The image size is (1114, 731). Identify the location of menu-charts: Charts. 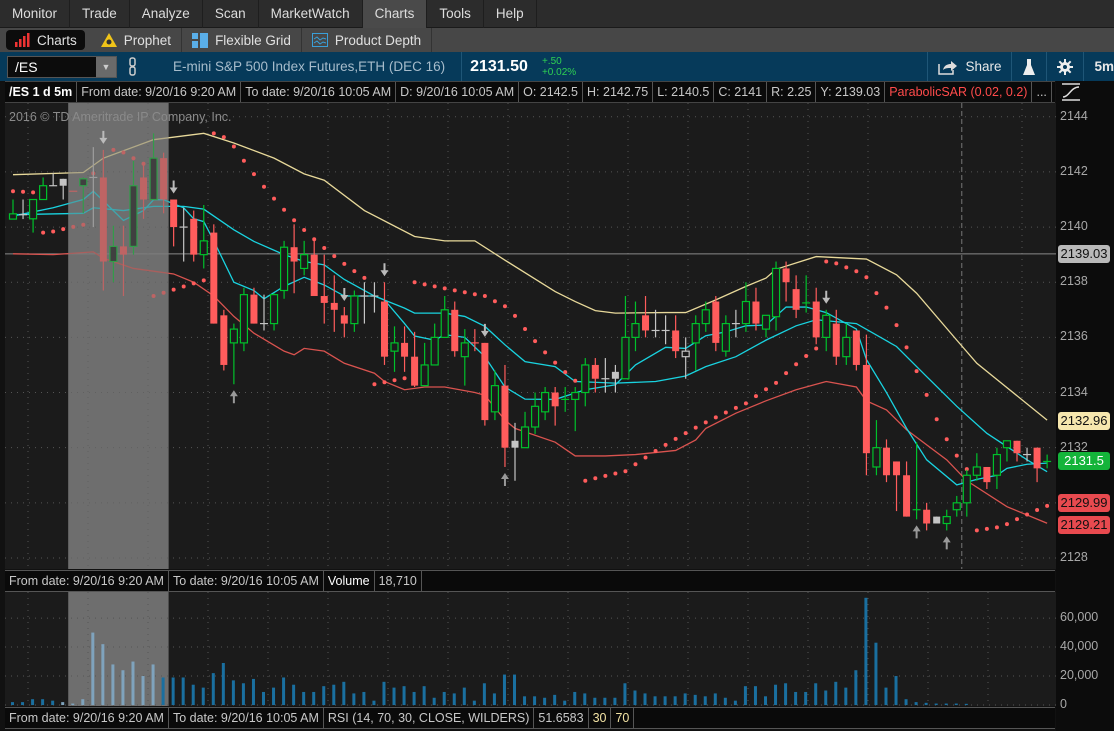
(395, 14).